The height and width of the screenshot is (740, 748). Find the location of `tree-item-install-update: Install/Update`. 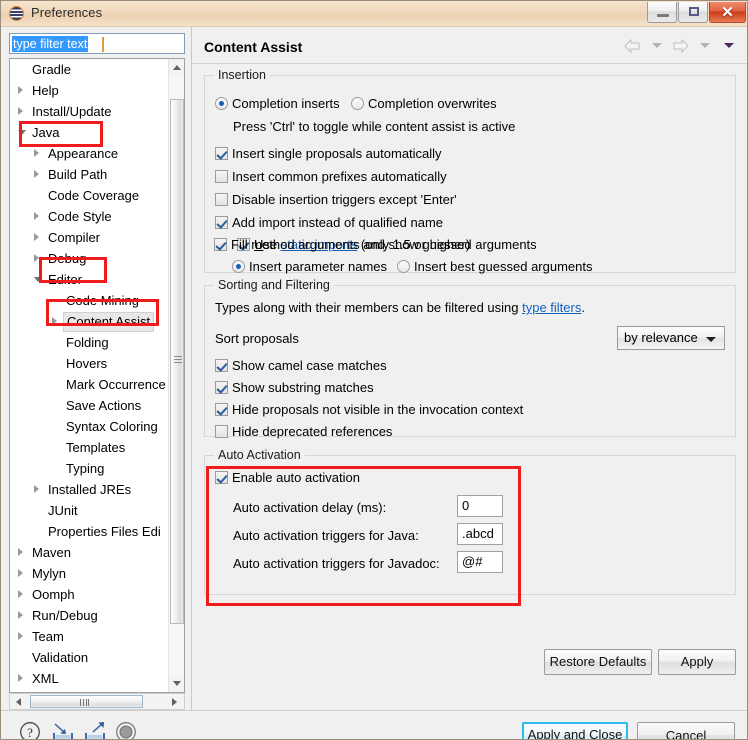

tree-item-install-update: Install/Update is located at coordinates (90, 111).